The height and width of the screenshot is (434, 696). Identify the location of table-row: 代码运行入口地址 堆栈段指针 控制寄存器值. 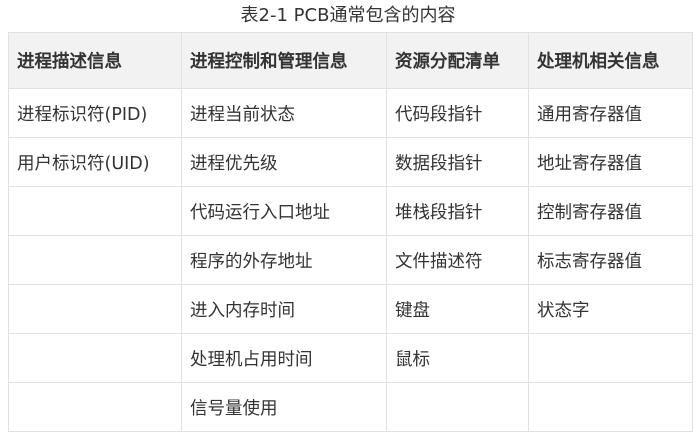
(350, 211).